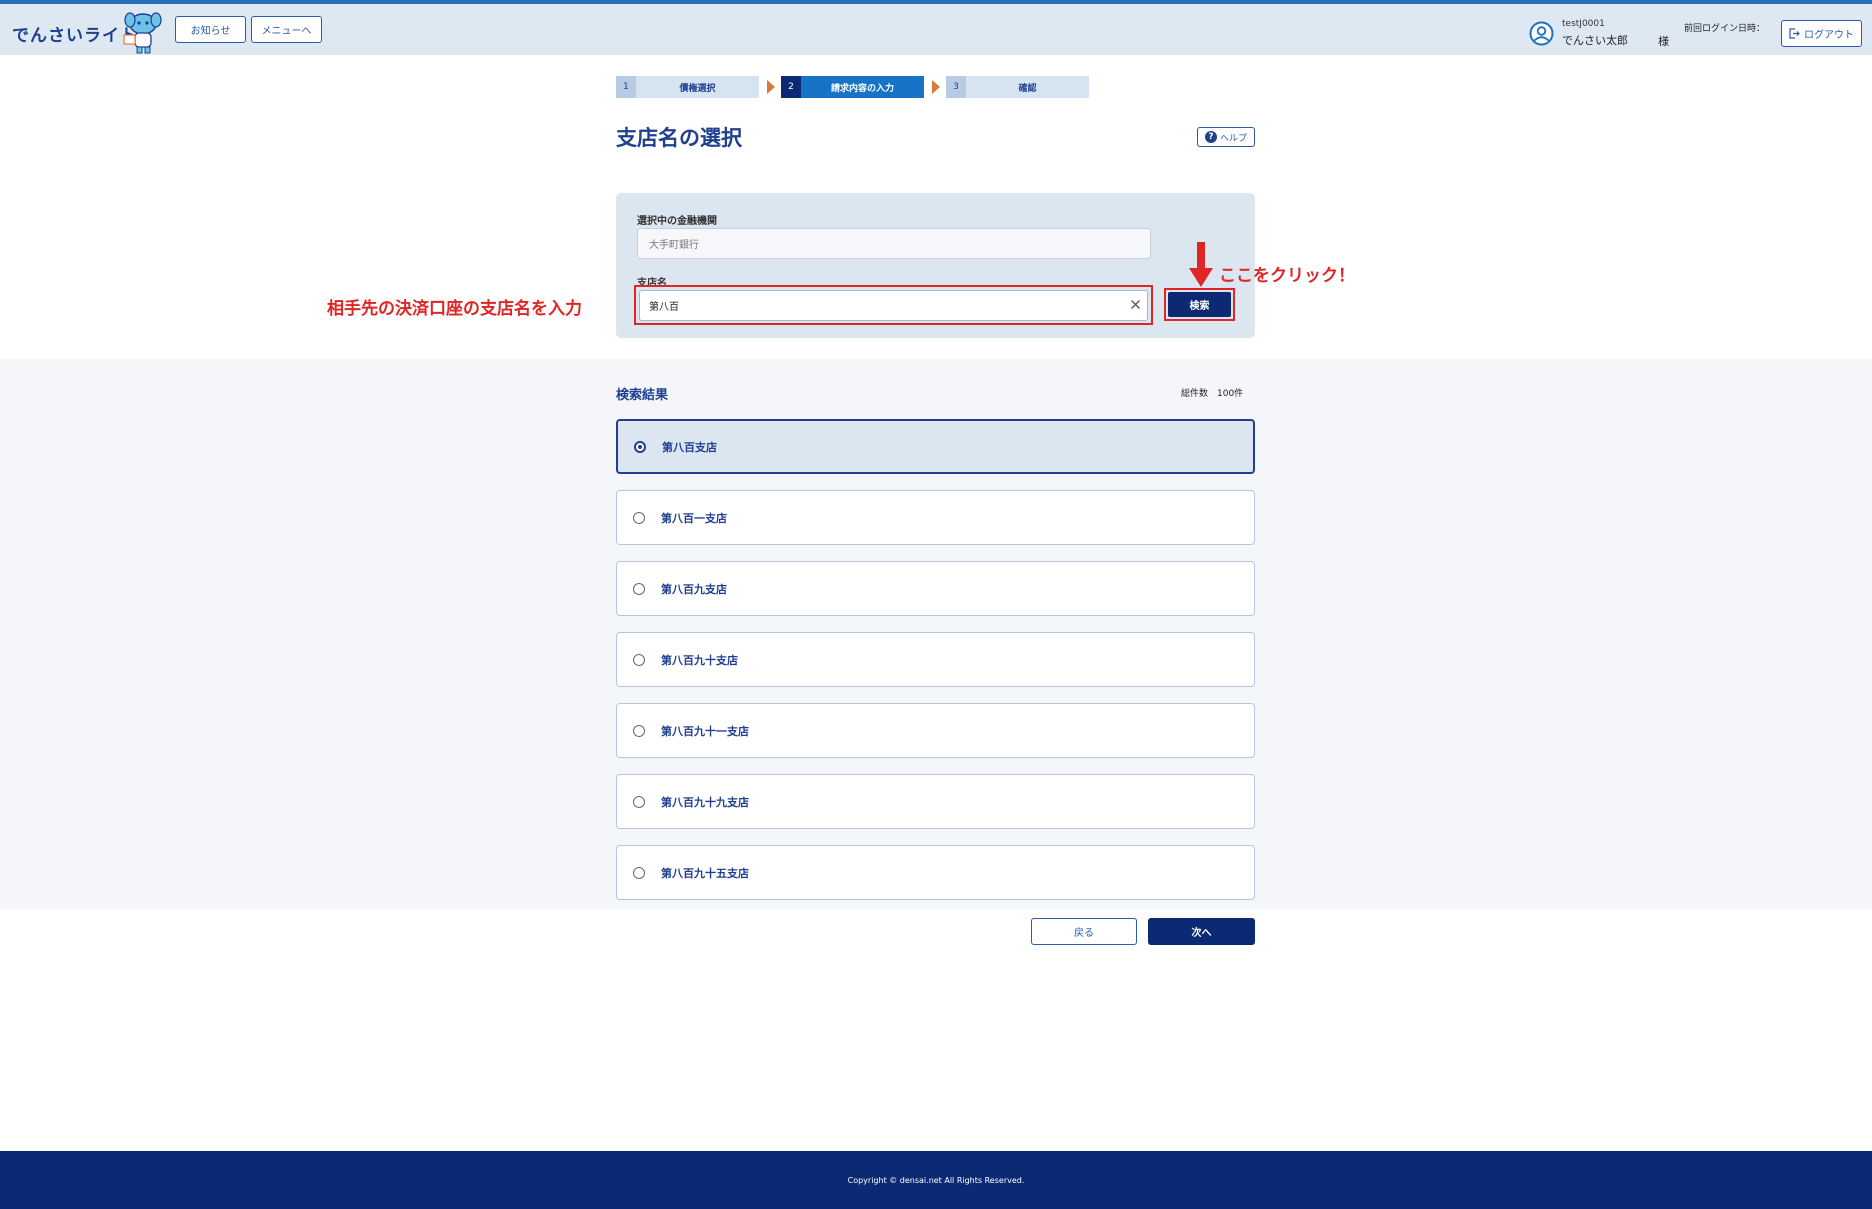  Describe the element at coordinates (894, 243) in the screenshot. I see `selected-bank-field: 大手町銀行` at that location.